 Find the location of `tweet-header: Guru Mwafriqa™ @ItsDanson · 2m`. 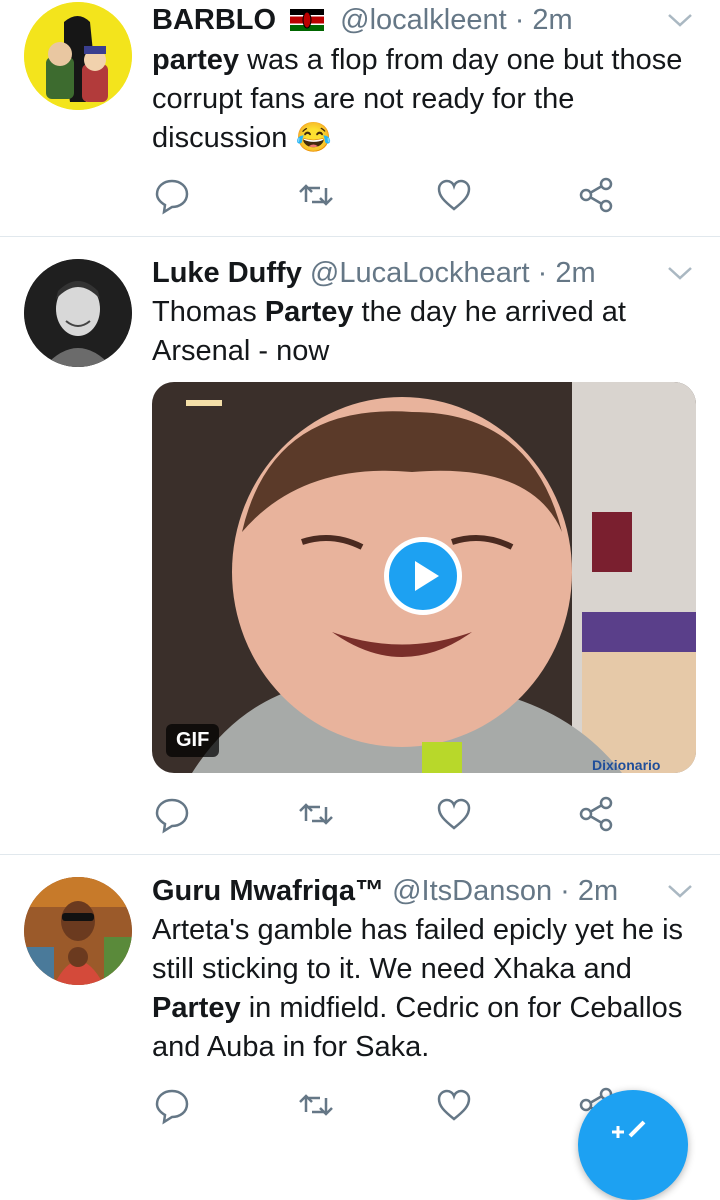

tweet-header: Guru Mwafriqa™ @ItsDanson · 2m is located at coordinates (385, 891).